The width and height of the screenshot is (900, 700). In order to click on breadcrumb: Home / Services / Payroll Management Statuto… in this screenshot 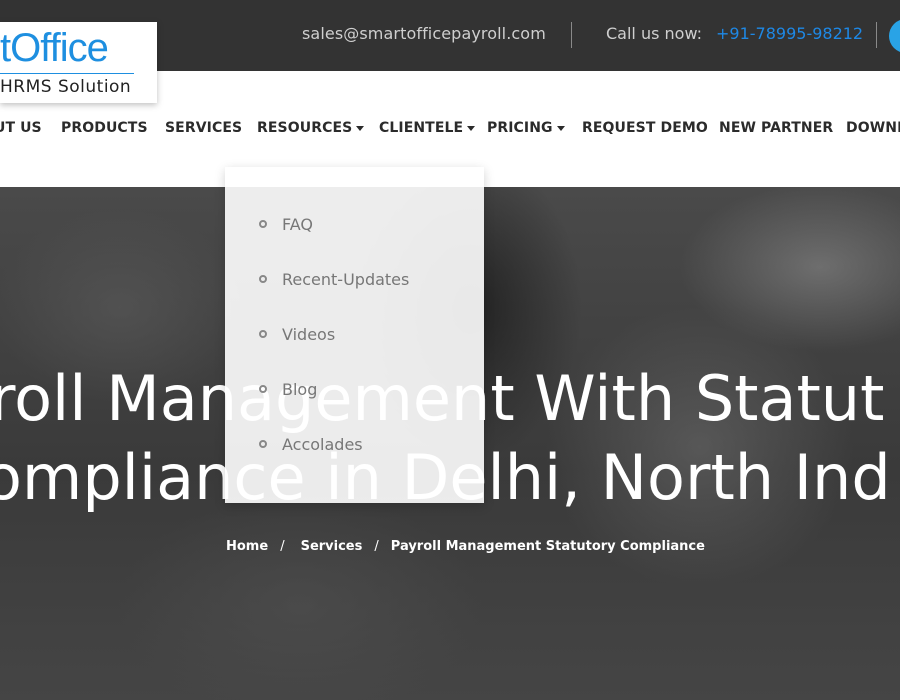, I will do `click(465, 546)`.